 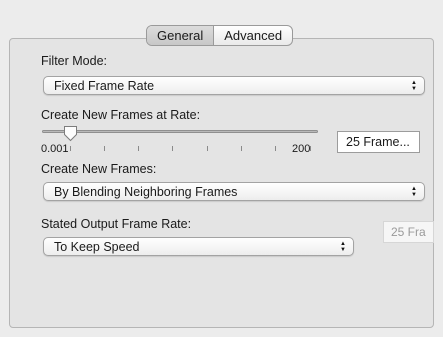 What do you see at coordinates (180, 131) in the screenshot?
I see `frame-rate-slider-track` at bounding box center [180, 131].